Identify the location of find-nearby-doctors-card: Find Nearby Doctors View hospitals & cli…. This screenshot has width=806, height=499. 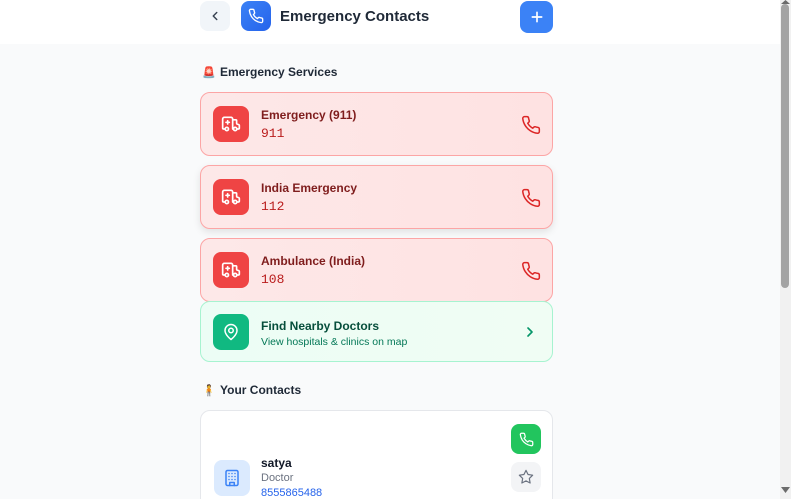
(376, 331).